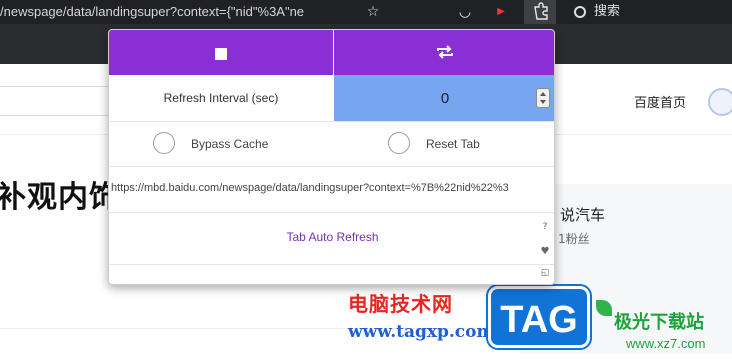 The height and width of the screenshot is (360, 732). What do you see at coordinates (400, 304) in the screenshot?
I see `watermark-title: 电脑技术网` at bounding box center [400, 304].